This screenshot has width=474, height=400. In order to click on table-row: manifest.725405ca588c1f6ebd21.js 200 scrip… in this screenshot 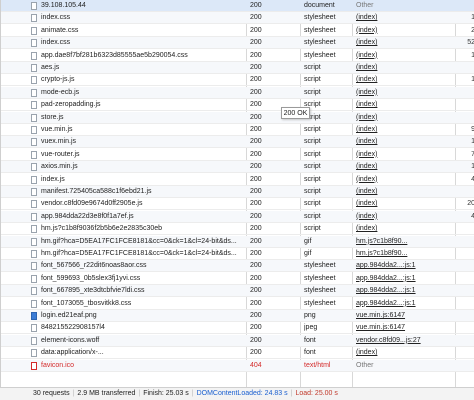, I will do `click(237, 192)`.